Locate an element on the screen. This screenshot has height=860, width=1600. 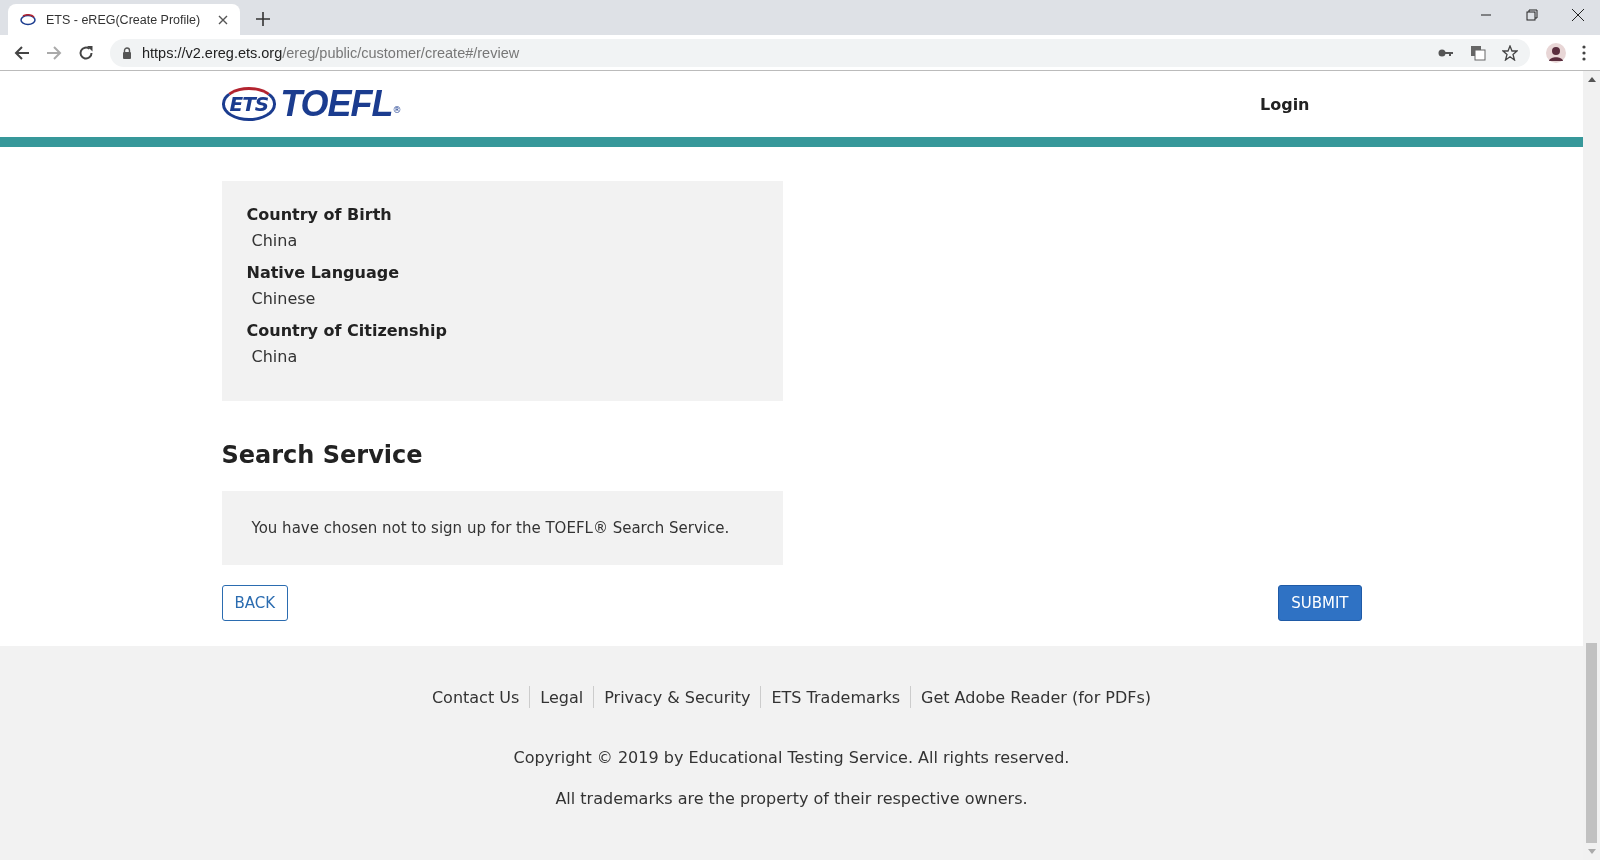
star-icon is located at coordinates (1510, 52).